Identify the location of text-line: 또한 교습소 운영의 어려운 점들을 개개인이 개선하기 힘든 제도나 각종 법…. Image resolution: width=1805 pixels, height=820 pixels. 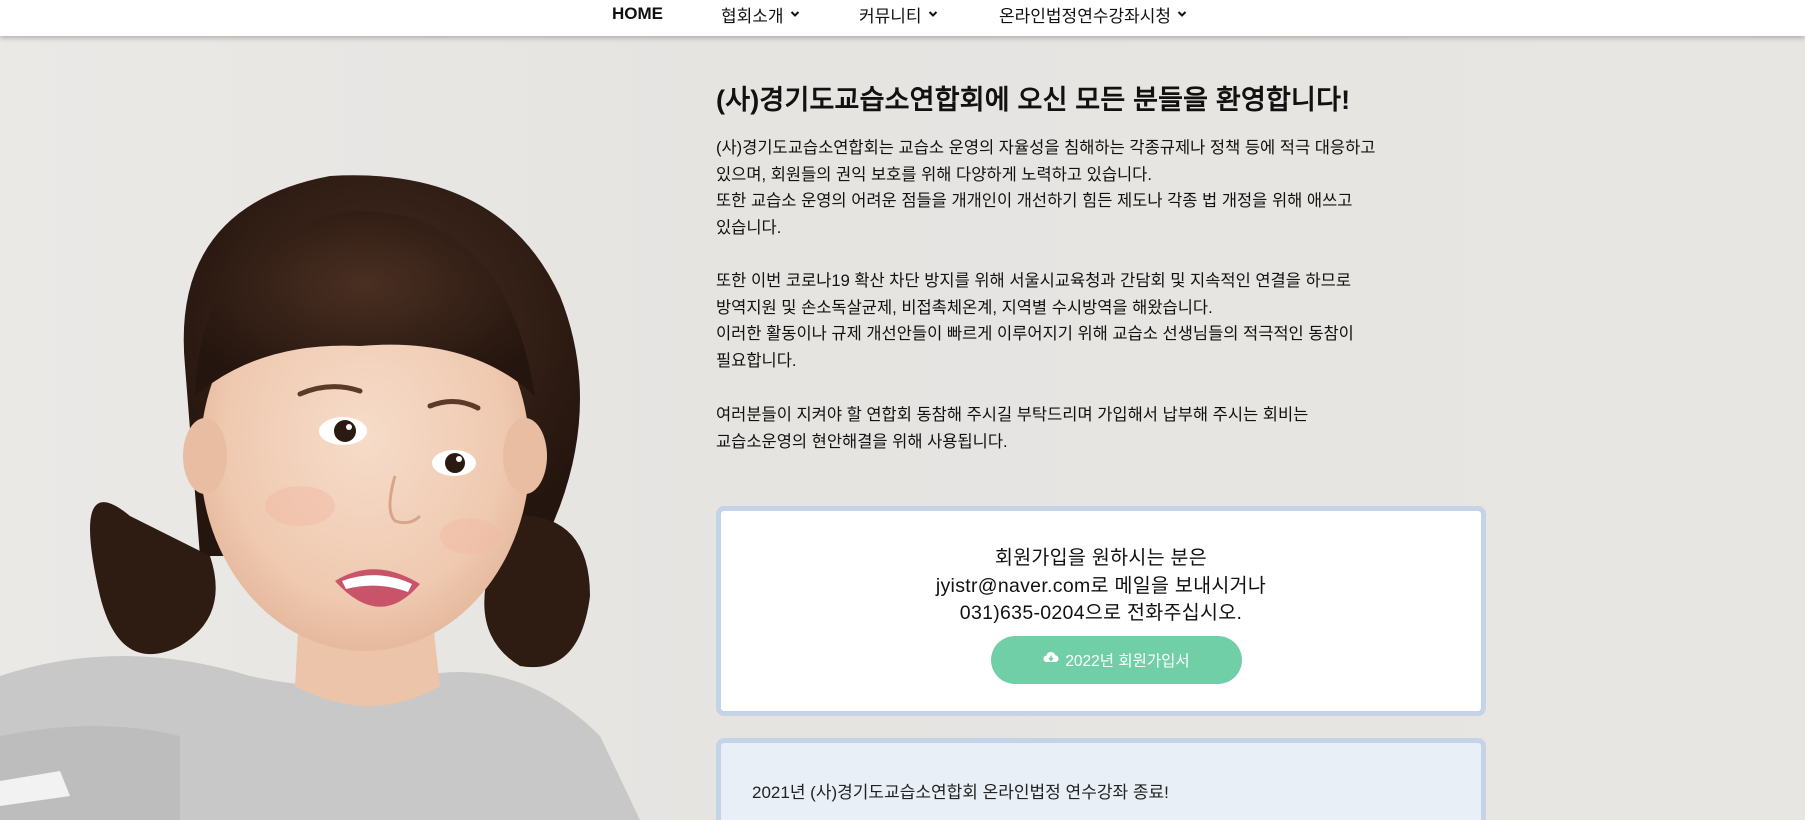
(1034, 201).